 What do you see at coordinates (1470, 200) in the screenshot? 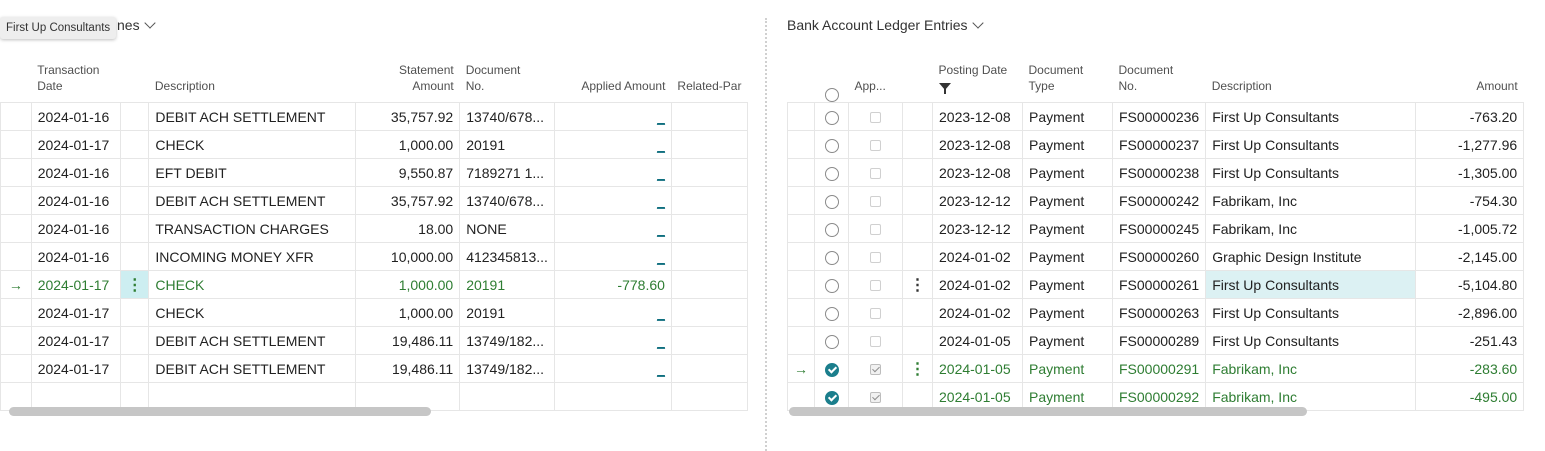
I see `amount-cell: -754.30` at bounding box center [1470, 200].